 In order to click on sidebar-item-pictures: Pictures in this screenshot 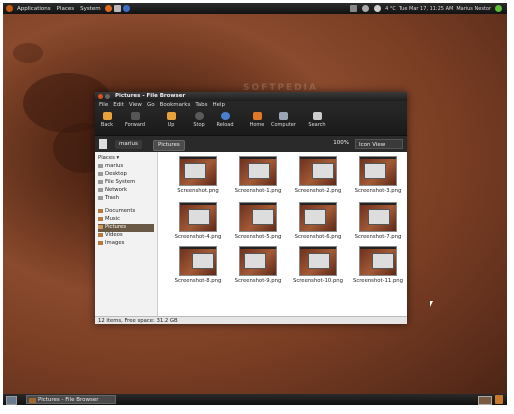, I will do `click(126, 228)`.